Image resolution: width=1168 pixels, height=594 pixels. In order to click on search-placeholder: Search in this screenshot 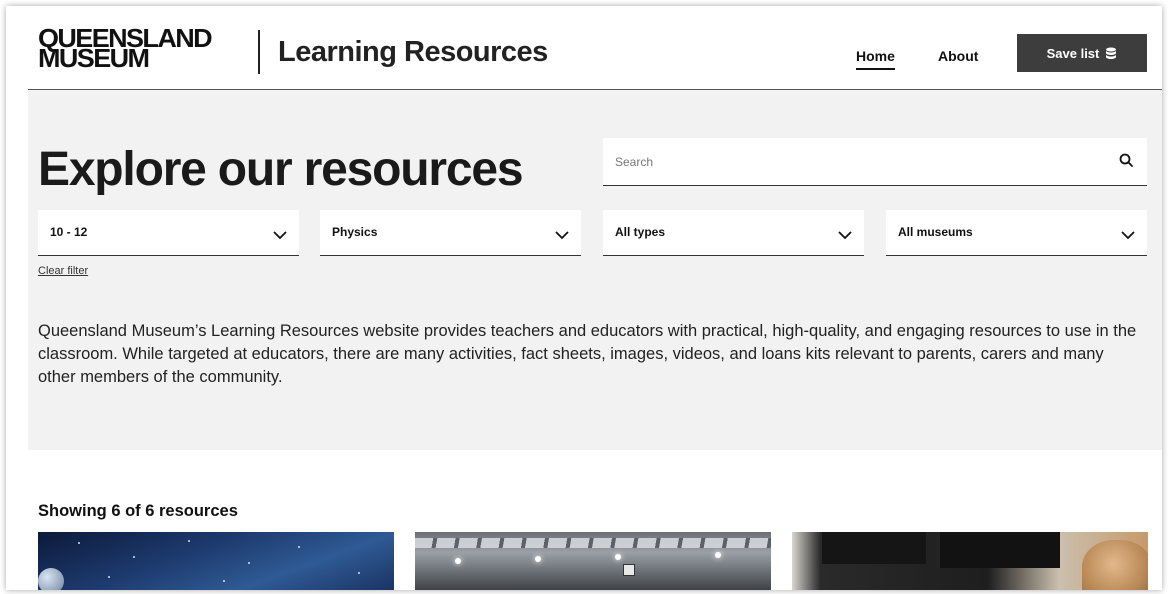, I will do `click(634, 162)`.